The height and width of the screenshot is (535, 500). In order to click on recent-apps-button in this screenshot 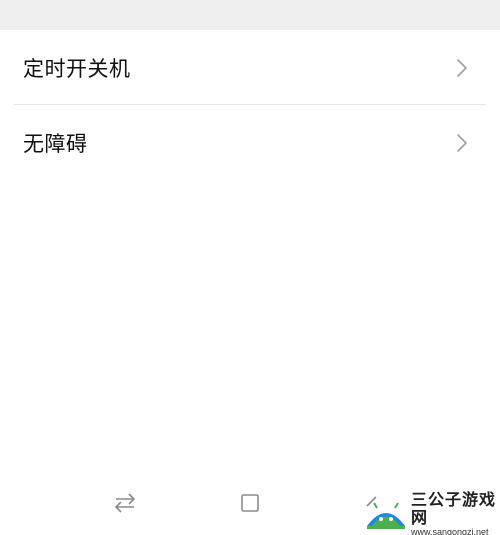, I will do `click(125, 503)`.